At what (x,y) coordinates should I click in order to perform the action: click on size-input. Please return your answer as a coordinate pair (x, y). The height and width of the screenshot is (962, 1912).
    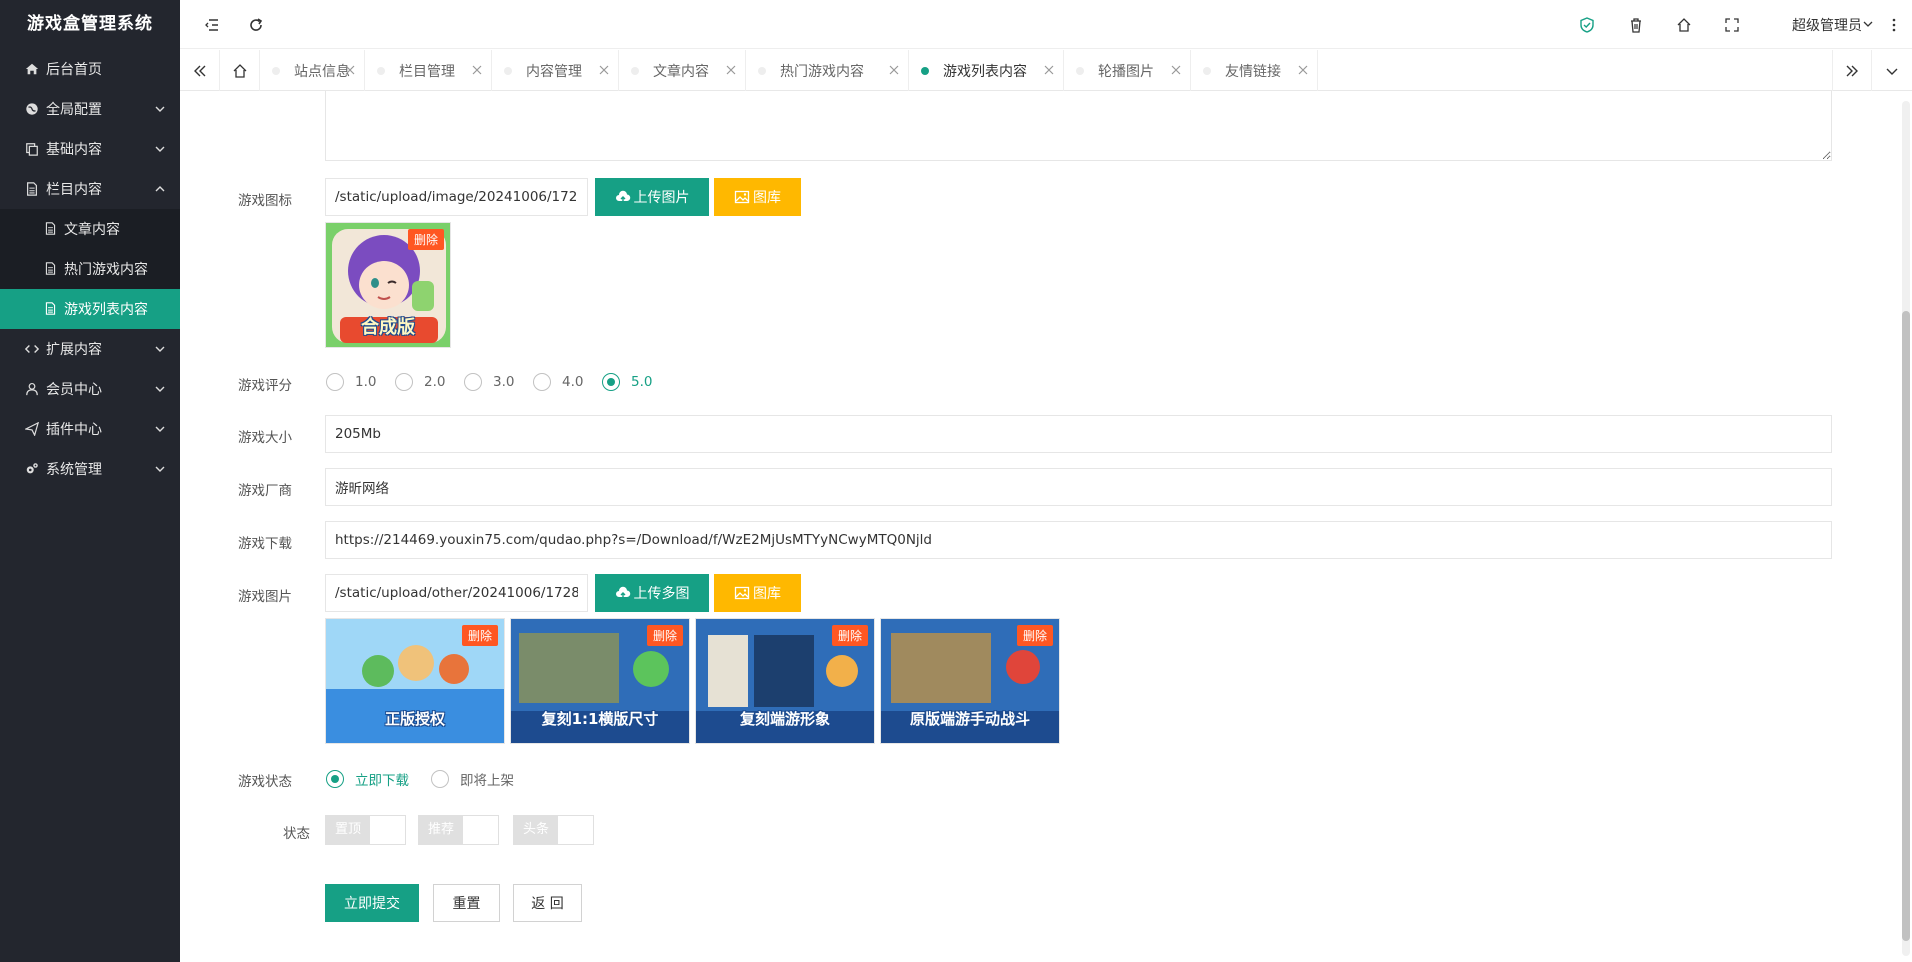
    Looking at the image, I should click on (1078, 434).